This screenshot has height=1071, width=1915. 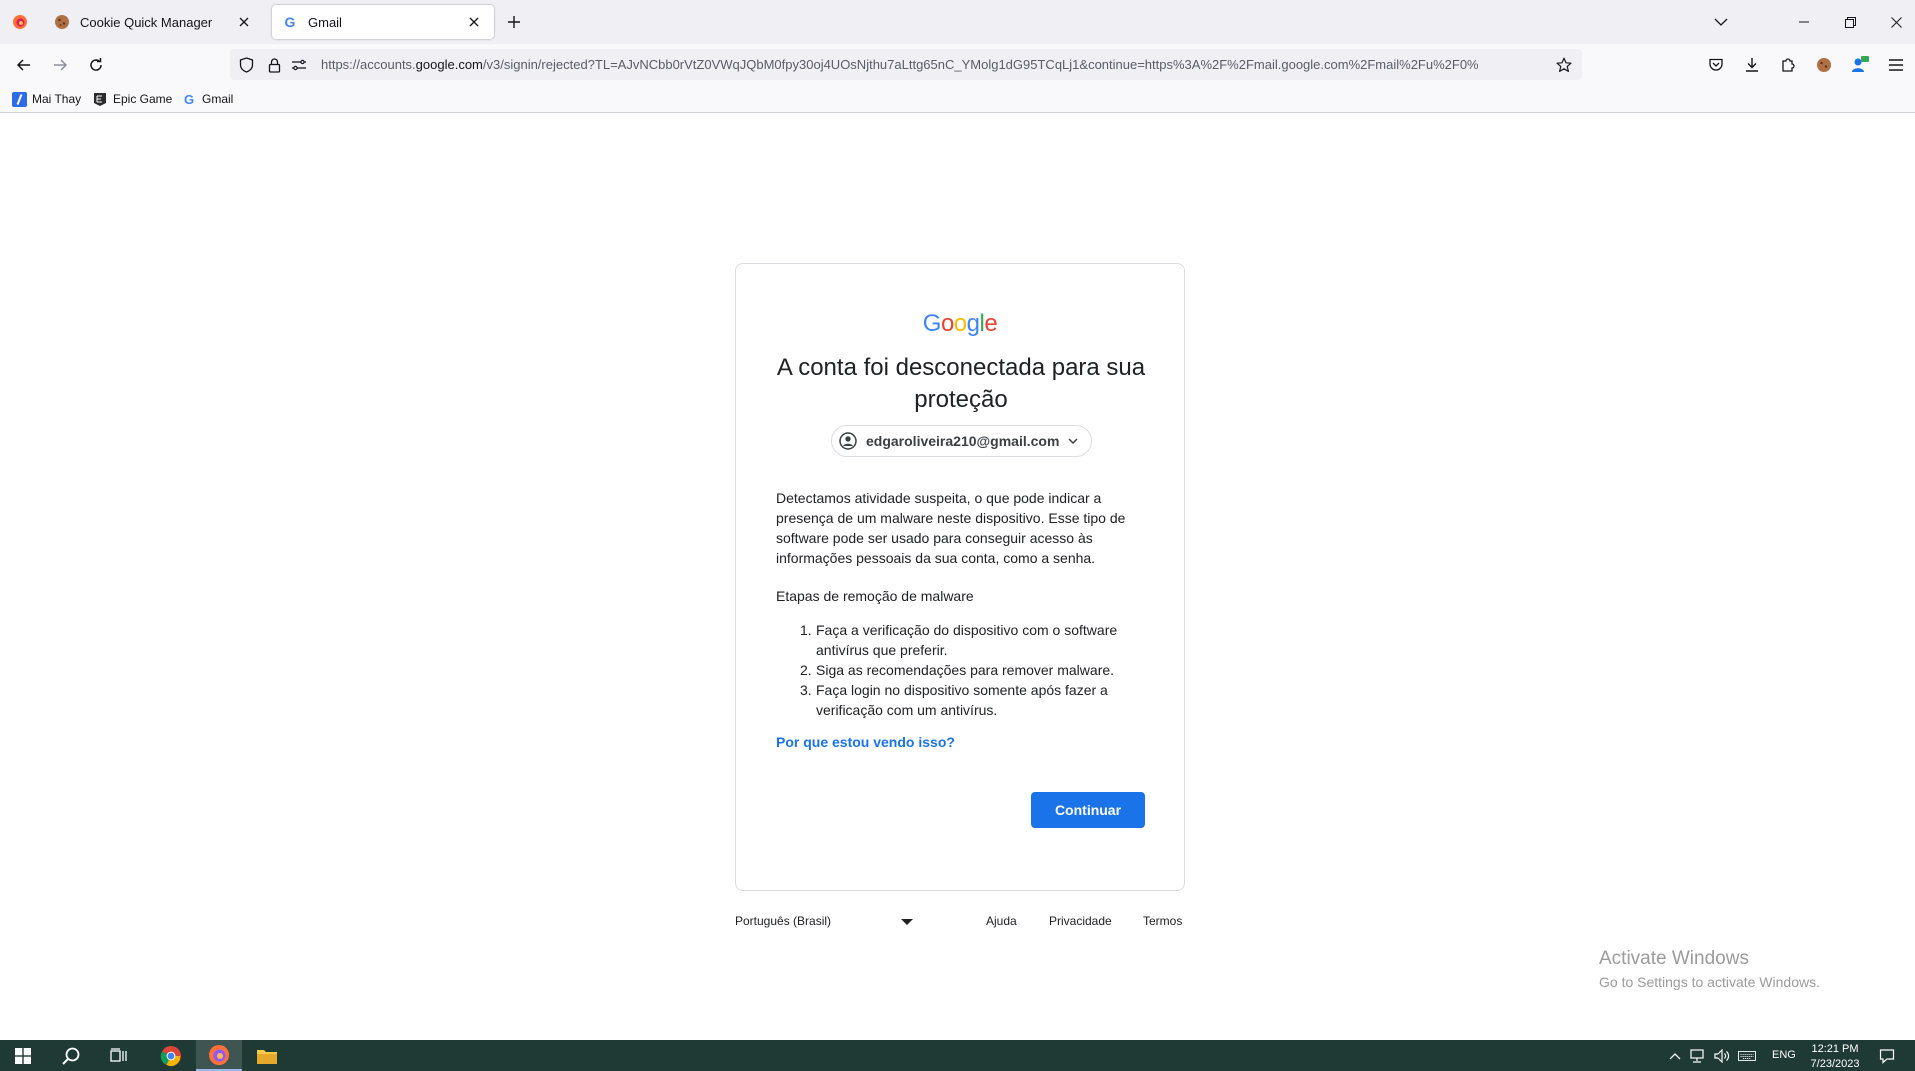 I want to click on language-label: Português (Brasil), so click(x=783, y=921).